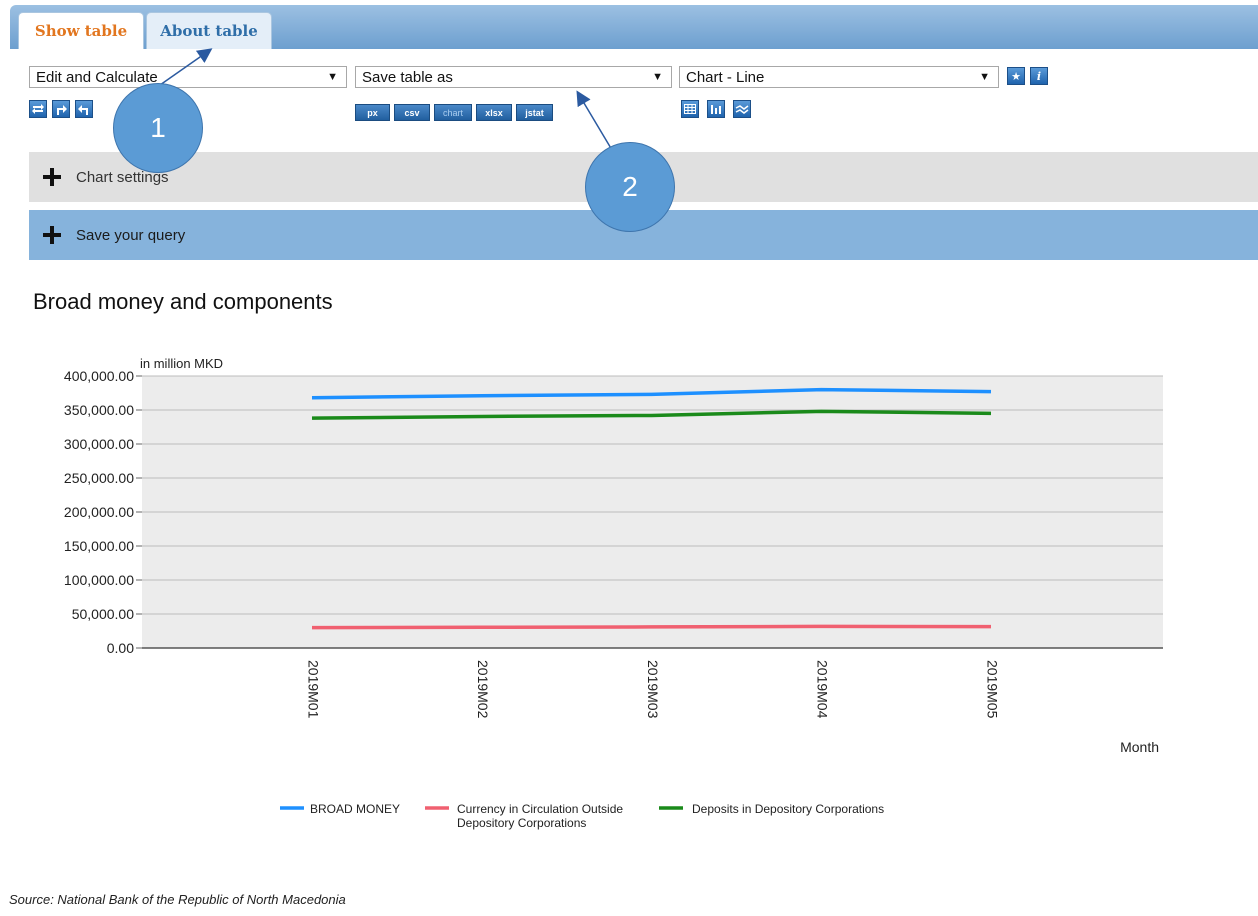 The width and height of the screenshot is (1258, 916). Describe the element at coordinates (634, 27) in the screenshot. I see `tab-bar: Show table About table` at that location.